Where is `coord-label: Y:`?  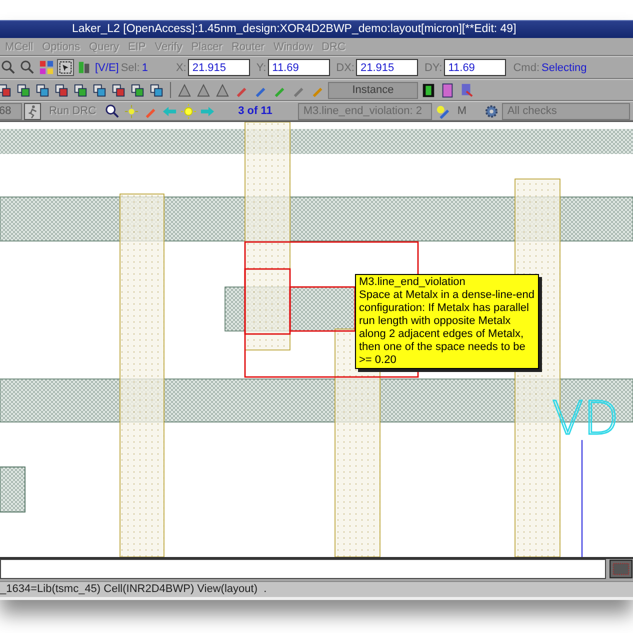 coord-label: Y: is located at coordinates (261, 68).